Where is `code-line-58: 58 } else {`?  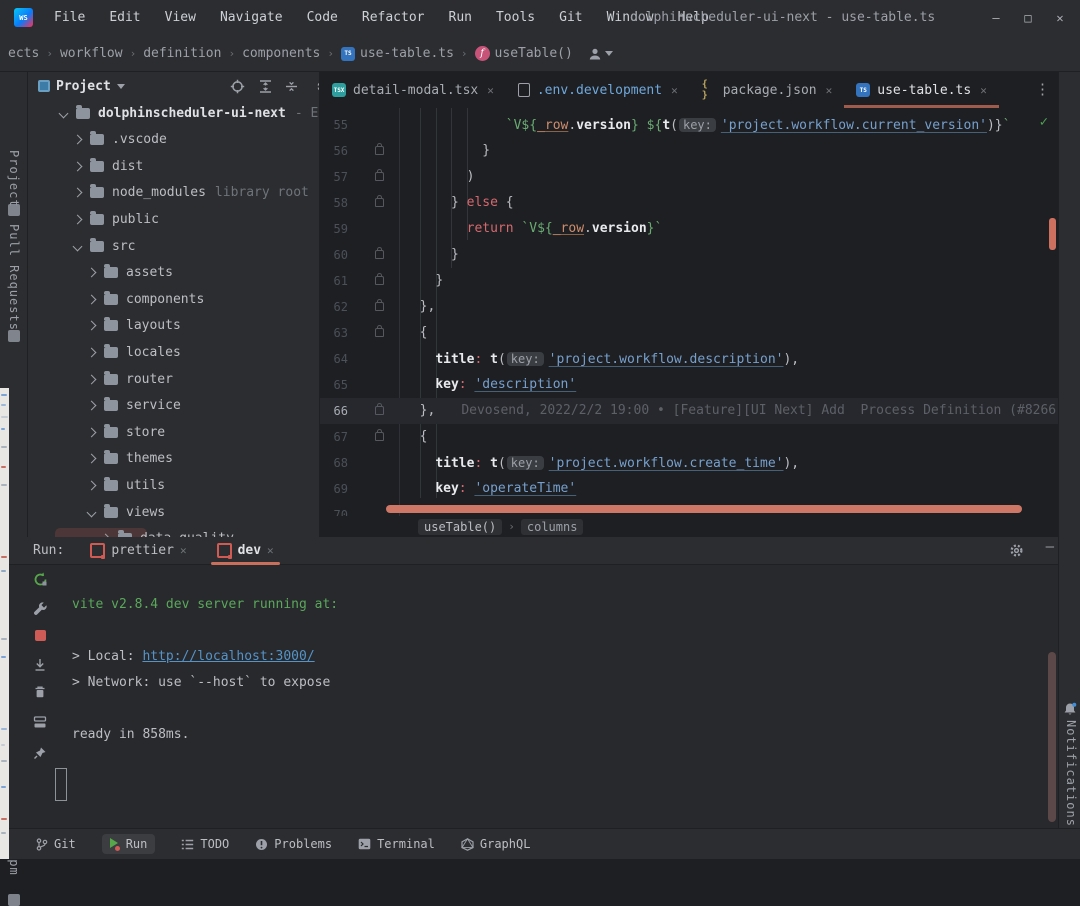
code-line-58: 58 } else { is located at coordinates (700, 203).